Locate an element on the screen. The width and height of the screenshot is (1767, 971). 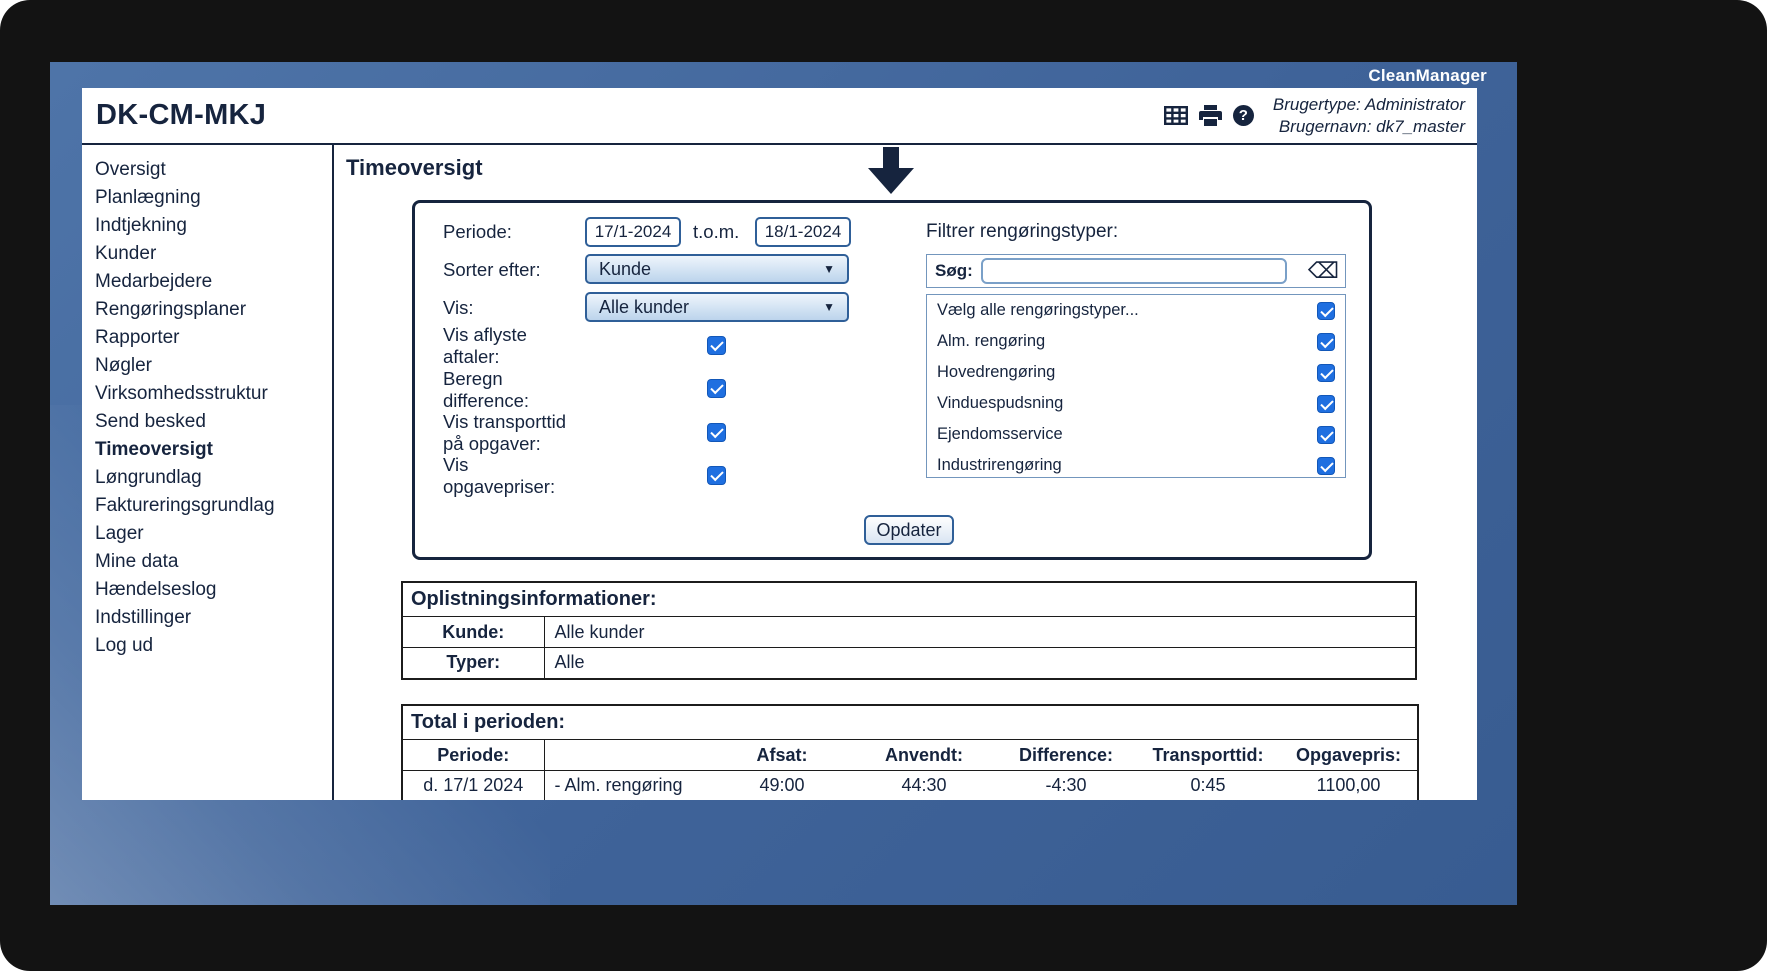
info-table-title: Oplistningsinformationer: is located at coordinates (534, 599).